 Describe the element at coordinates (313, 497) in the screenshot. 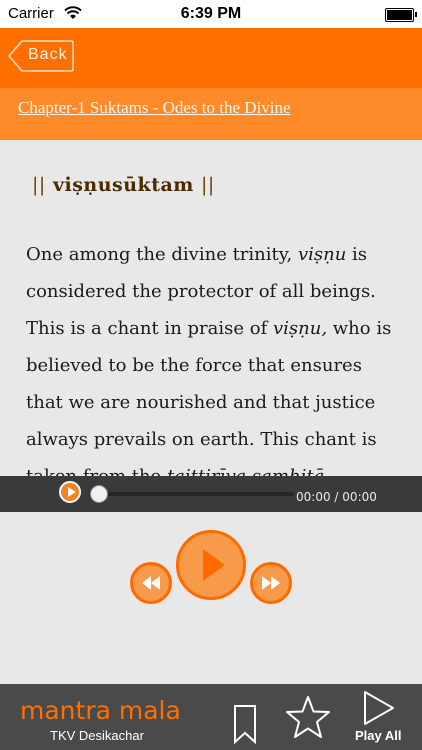

I see `elapsed-time: 00:00` at that location.